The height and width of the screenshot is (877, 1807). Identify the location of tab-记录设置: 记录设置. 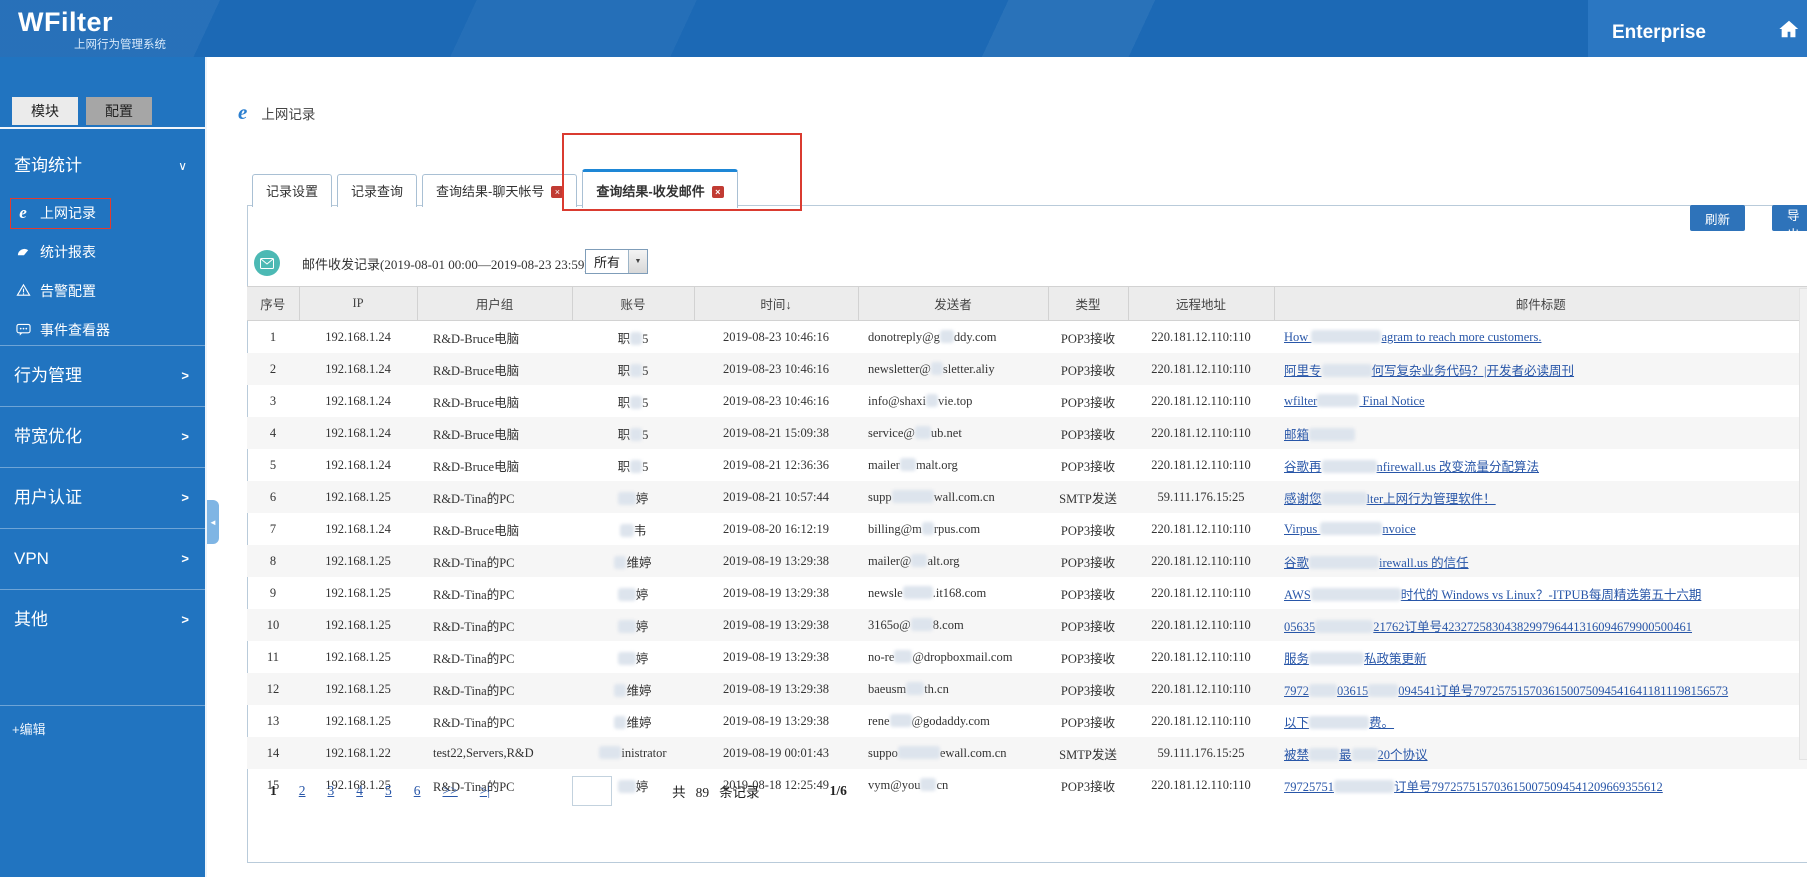
(292, 190).